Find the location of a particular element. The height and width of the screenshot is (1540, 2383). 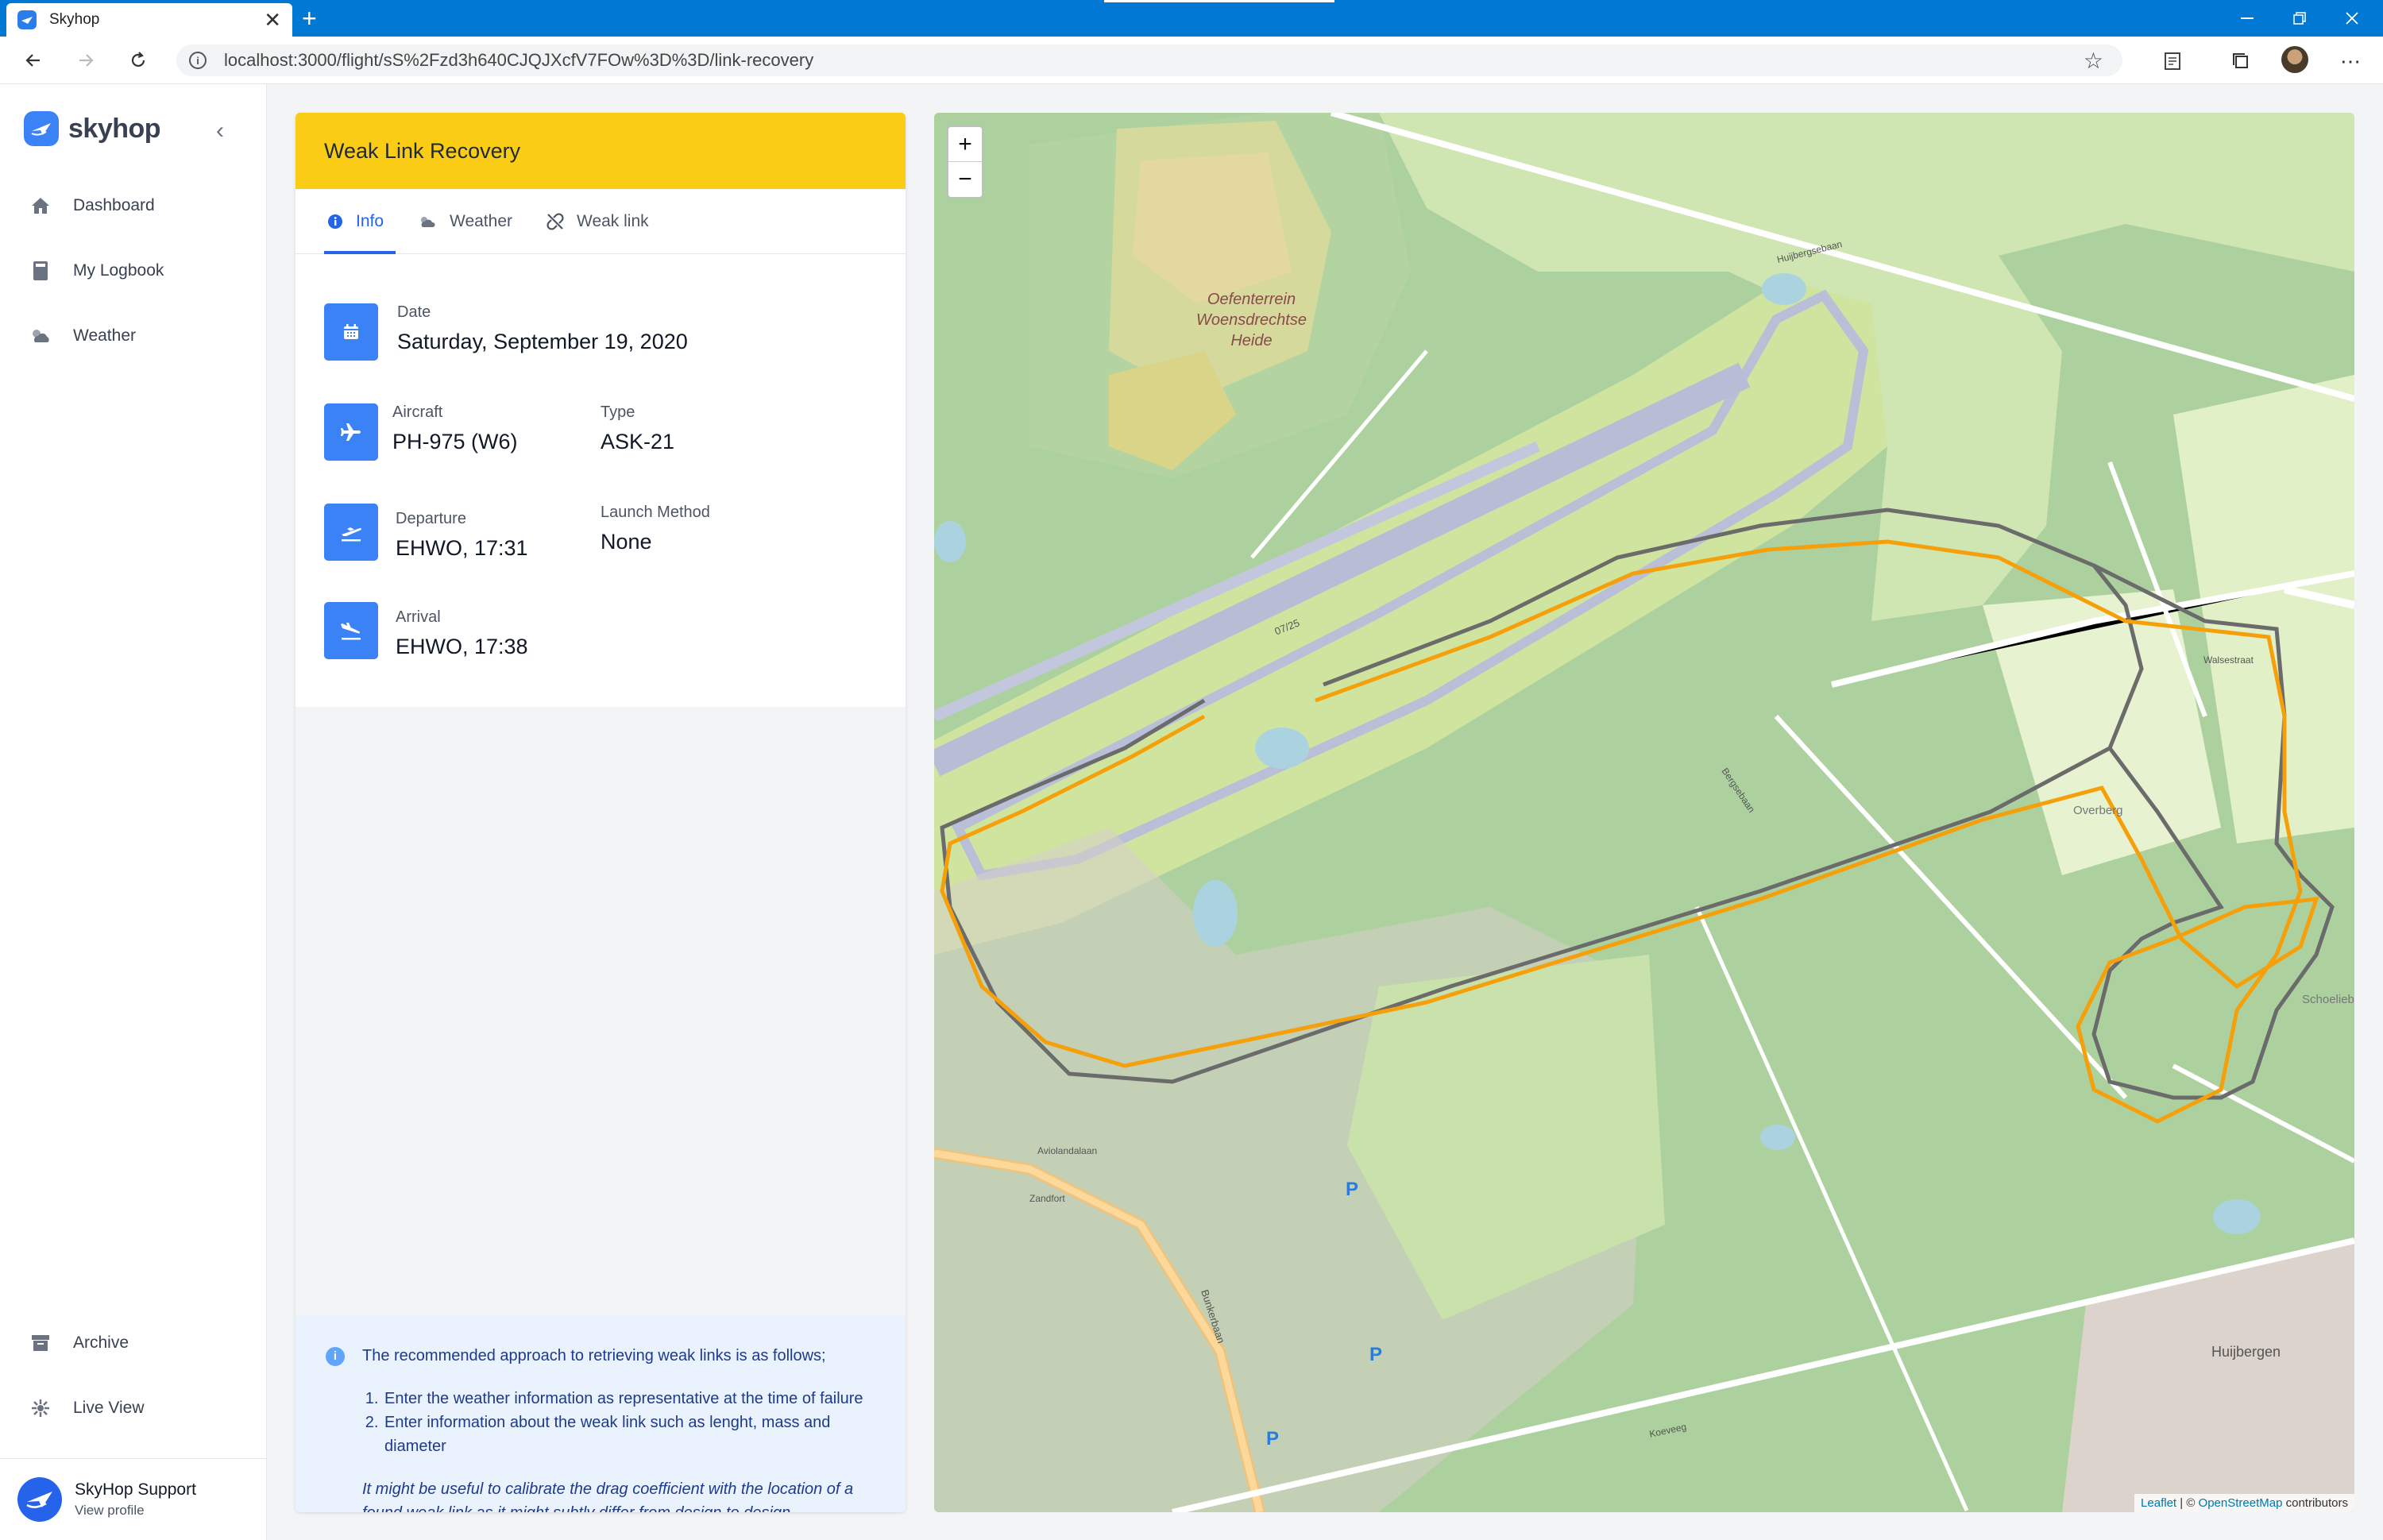

window-drag-indicator is located at coordinates (1219, 1).